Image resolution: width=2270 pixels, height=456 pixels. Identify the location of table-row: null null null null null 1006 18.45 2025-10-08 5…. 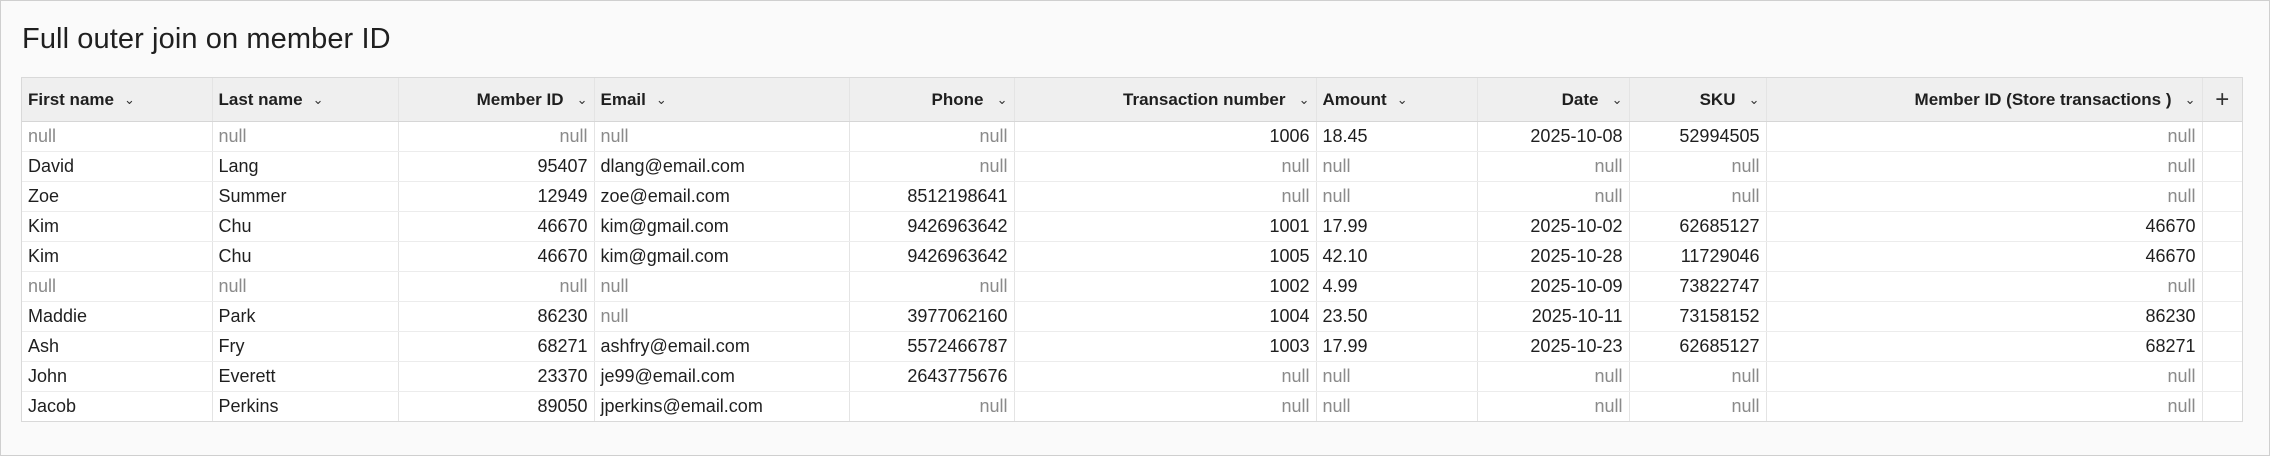
(1132, 136).